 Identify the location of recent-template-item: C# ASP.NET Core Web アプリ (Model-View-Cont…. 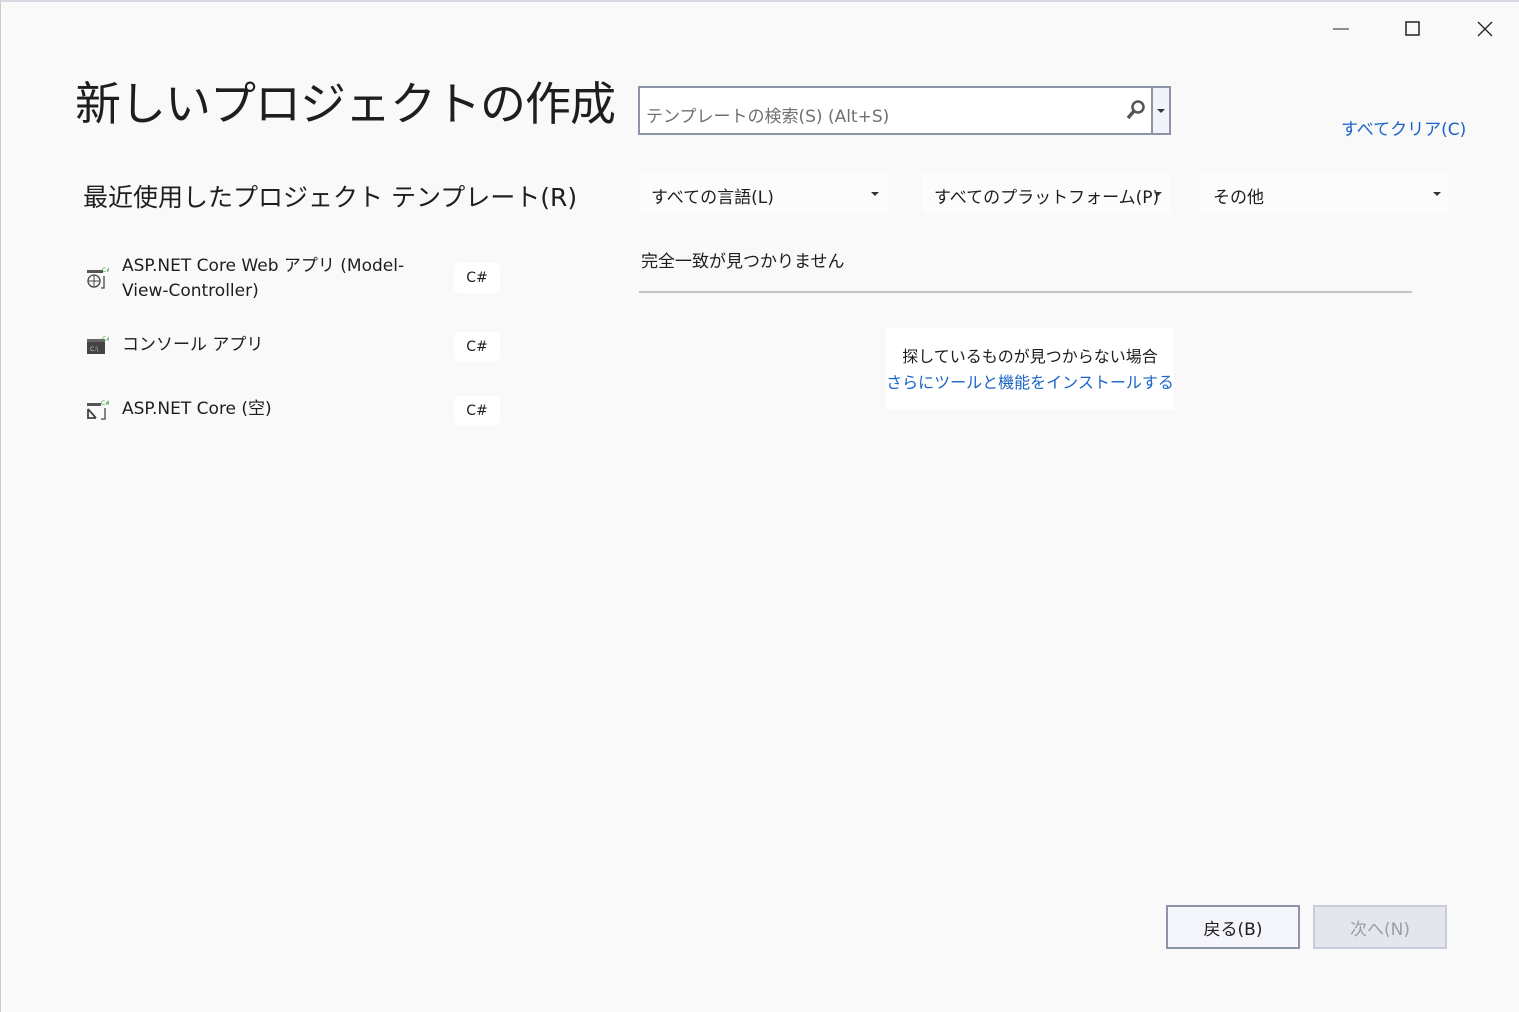
(295, 280).